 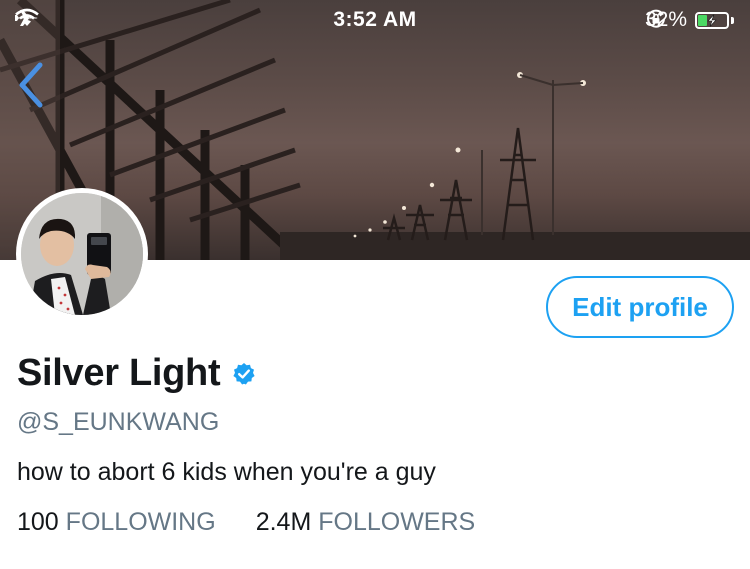 What do you see at coordinates (246, 522) in the screenshot?
I see `profile-stats: 100 FOLLOWING 2.4M FOLLOWERS` at bounding box center [246, 522].